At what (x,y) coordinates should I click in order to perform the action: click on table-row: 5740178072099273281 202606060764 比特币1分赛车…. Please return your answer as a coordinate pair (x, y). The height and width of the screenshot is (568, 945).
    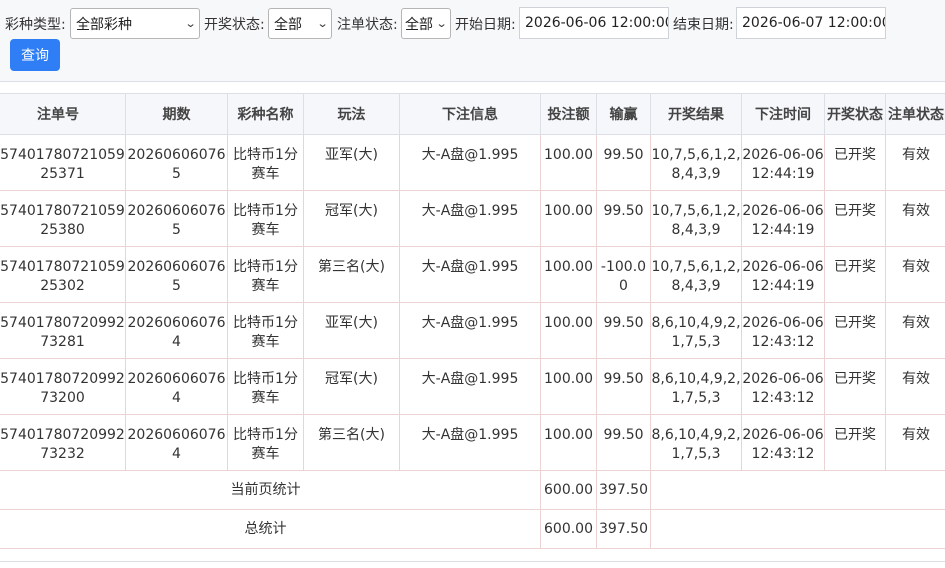
    Looking at the image, I should click on (472, 330).